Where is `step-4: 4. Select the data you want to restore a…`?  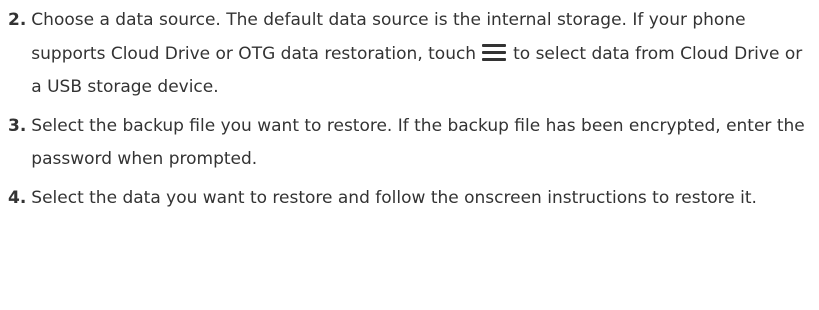 step-4: 4. Select the data you want to restore a… is located at coordinates (413, 199).